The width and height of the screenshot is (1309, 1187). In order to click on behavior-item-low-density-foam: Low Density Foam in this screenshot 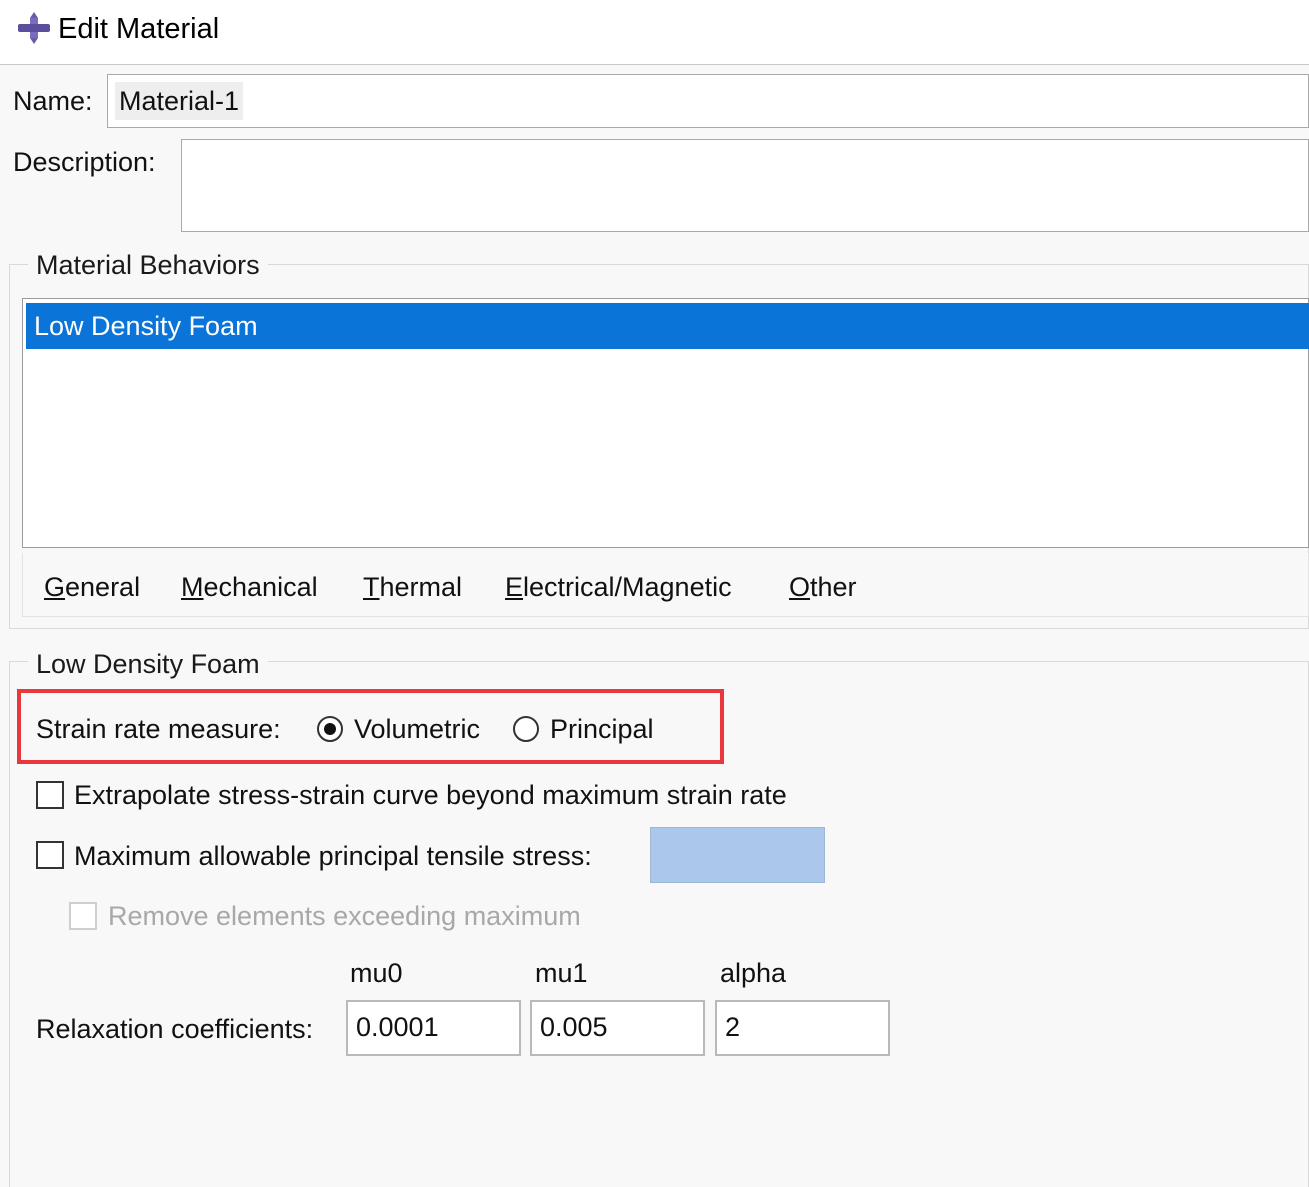, I will do `click(667, 326)`.